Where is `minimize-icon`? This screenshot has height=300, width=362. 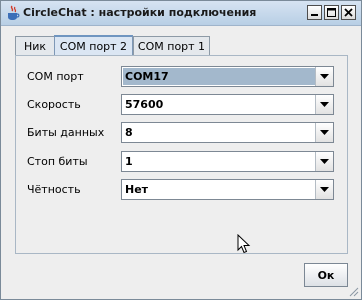 minimize-icon is located at coordinates (314, 15).